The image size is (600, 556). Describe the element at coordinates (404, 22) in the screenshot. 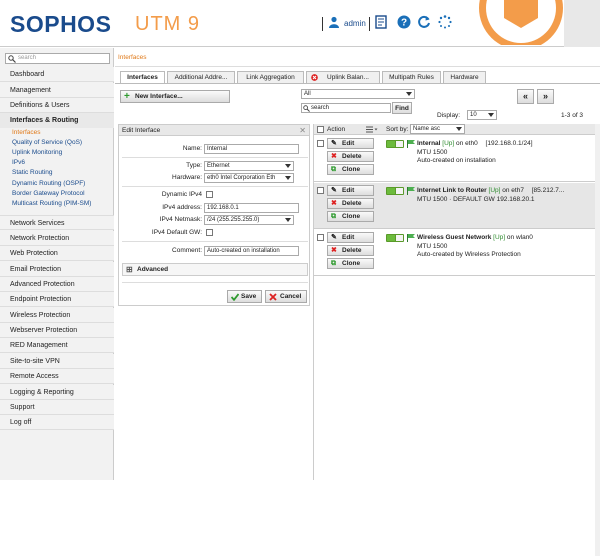

I see `help-icon: ?` at that location.